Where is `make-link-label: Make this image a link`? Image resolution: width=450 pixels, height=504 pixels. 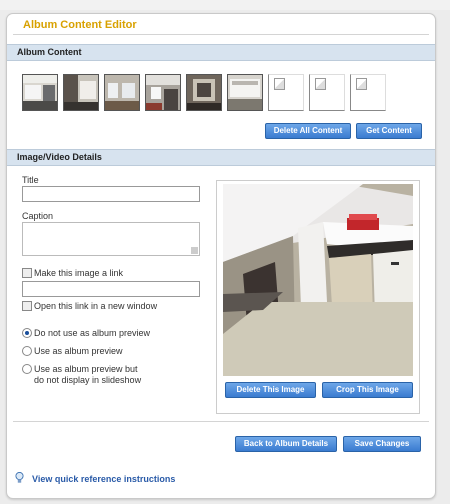 make-link-label: Make this image a link is located at coordinates (79, 273).